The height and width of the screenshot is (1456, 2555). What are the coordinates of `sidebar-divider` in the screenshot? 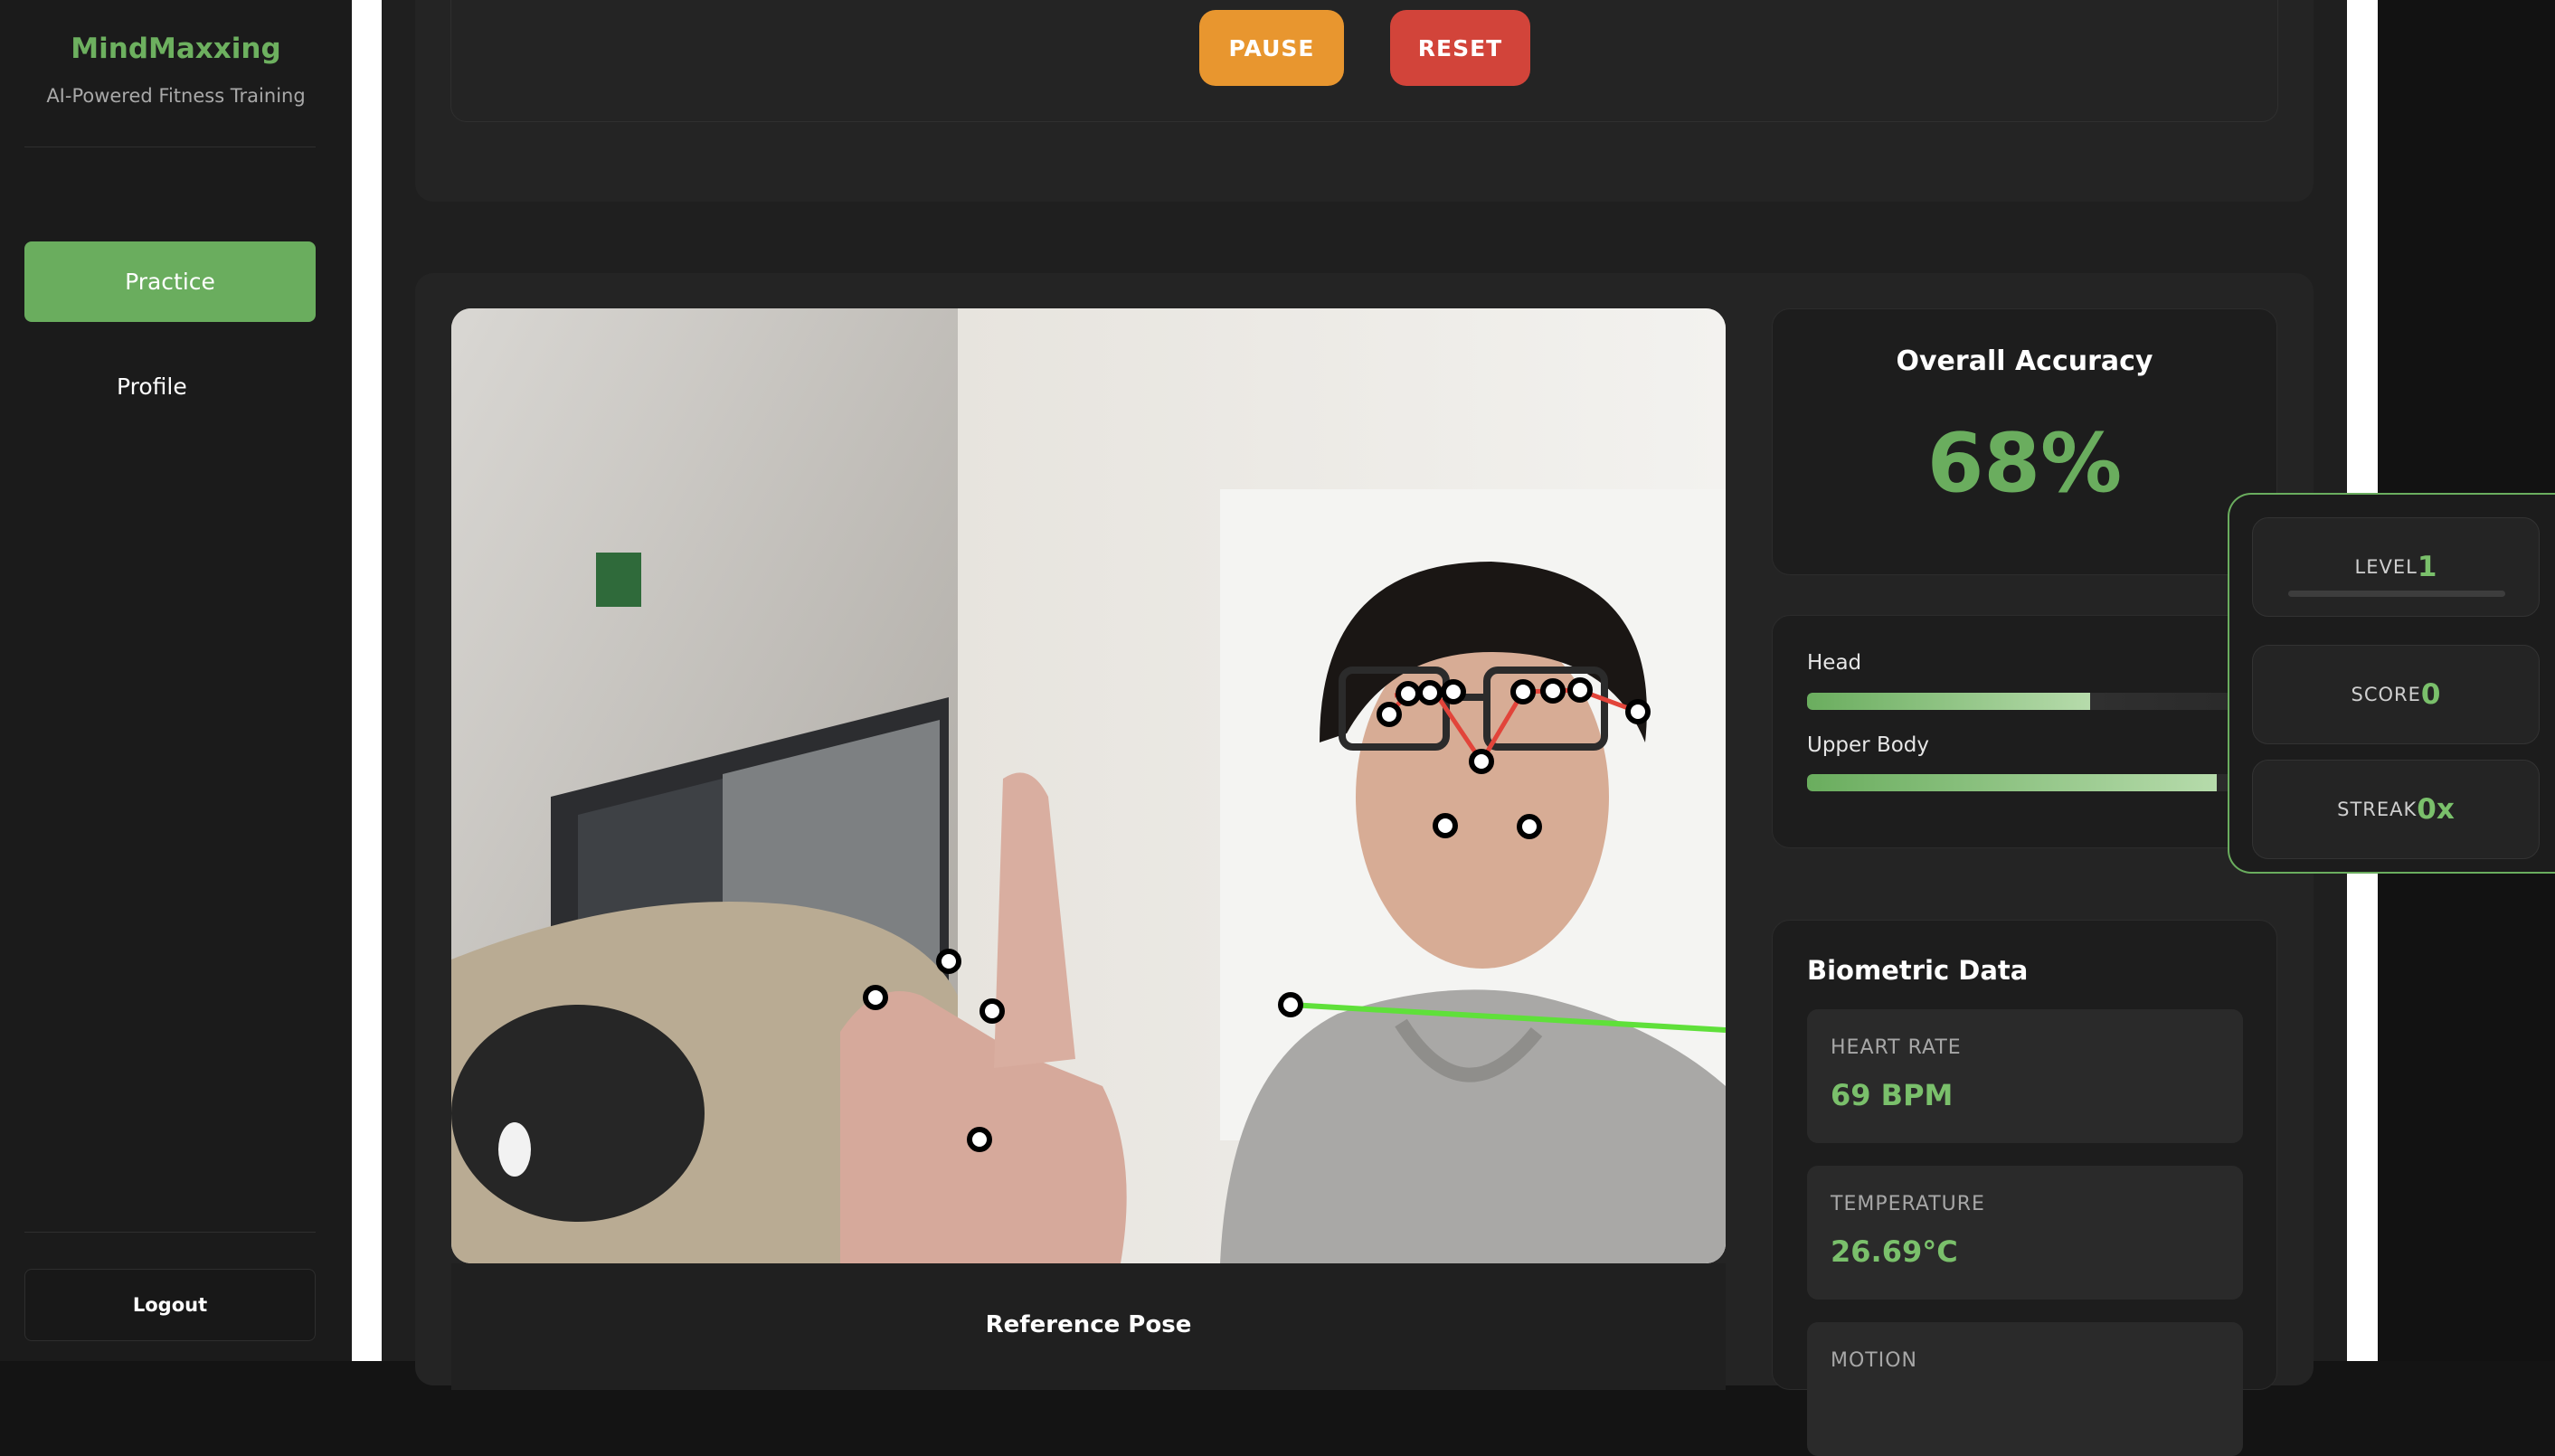 It's located at (170, 1232).